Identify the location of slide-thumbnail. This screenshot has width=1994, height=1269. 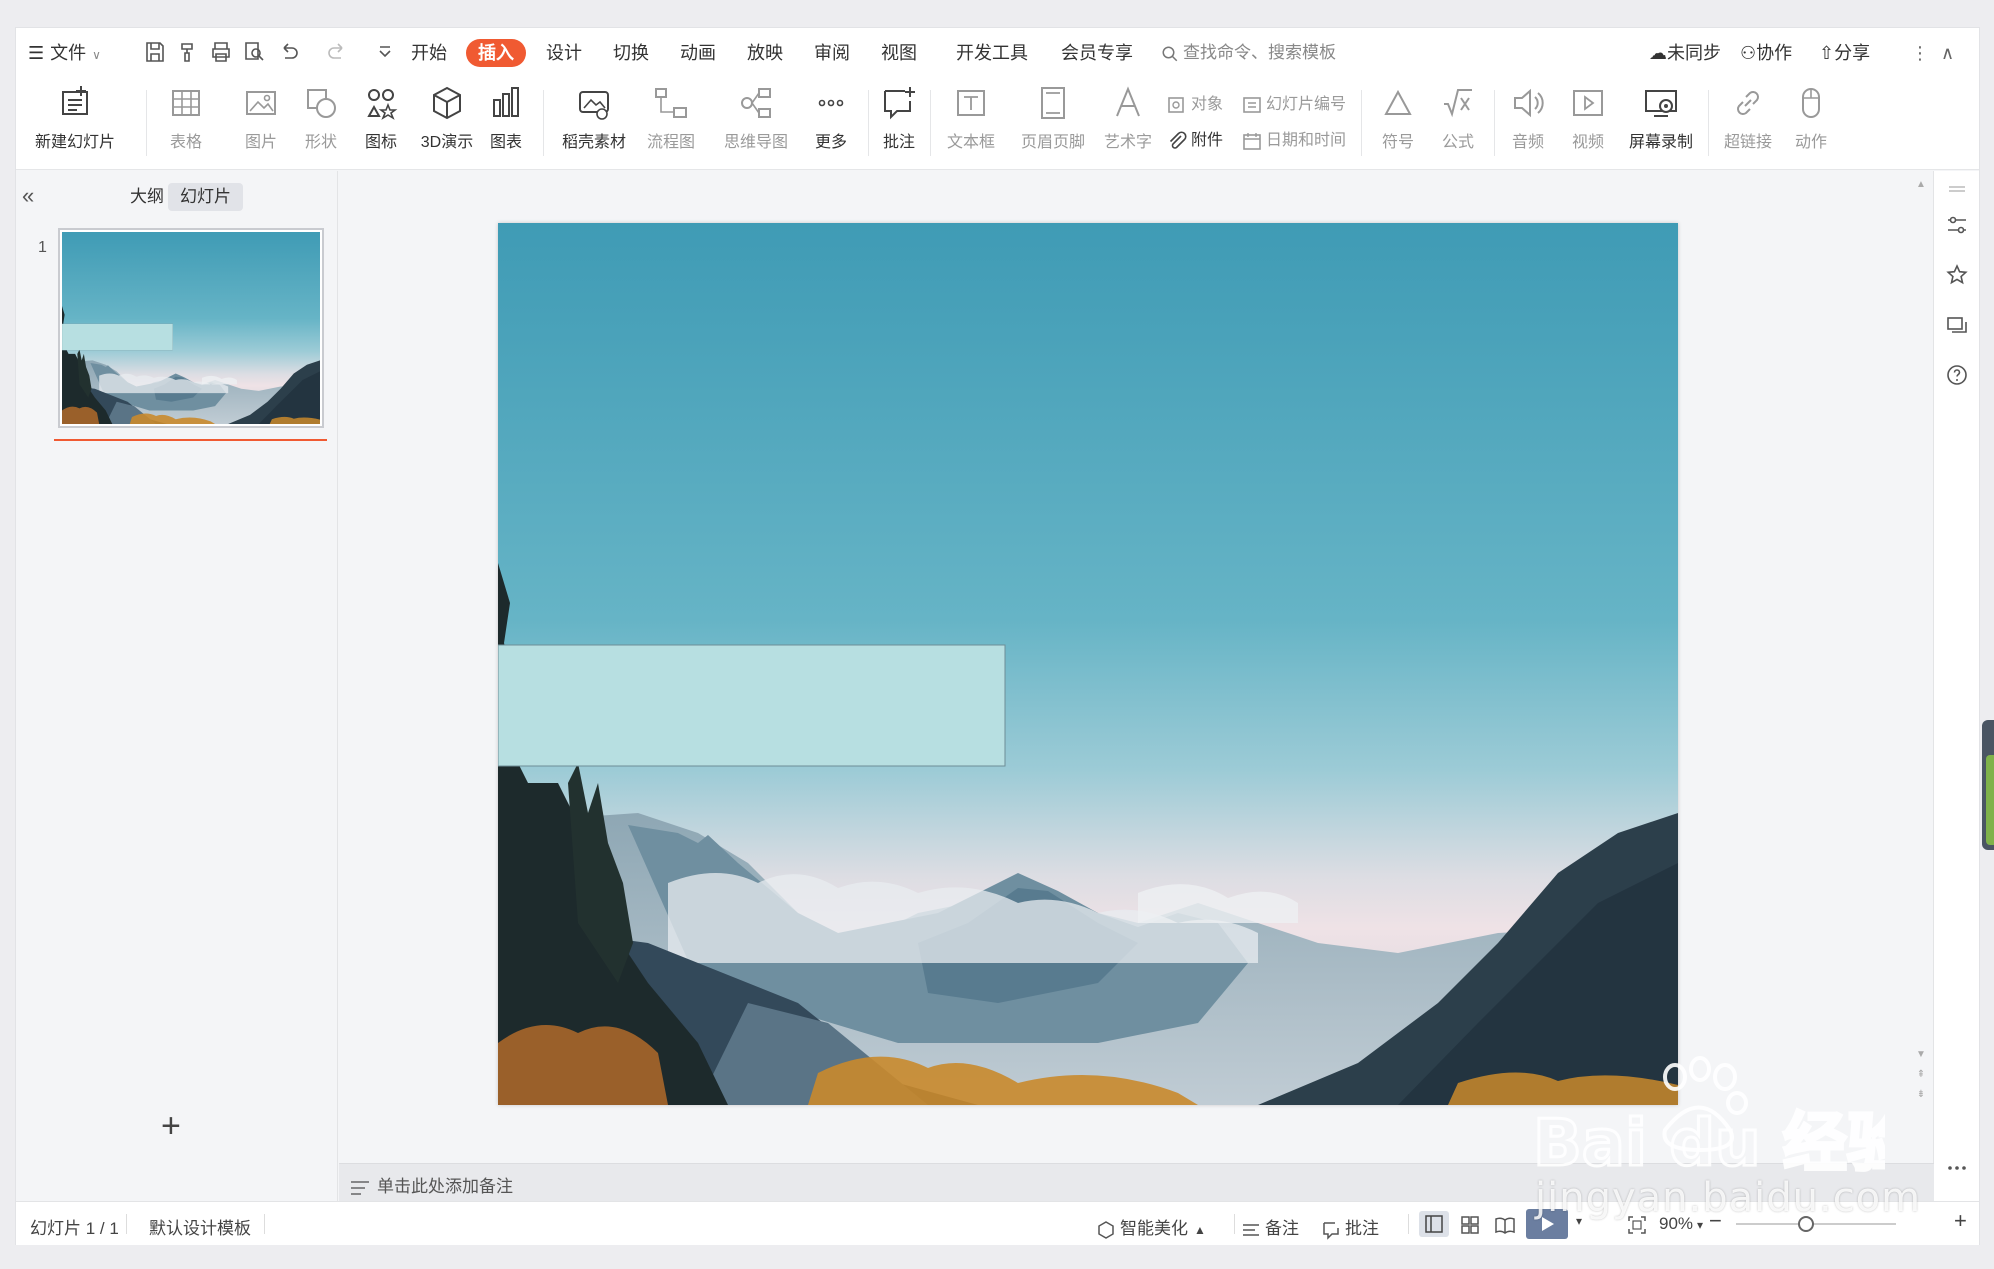
(191, 328).